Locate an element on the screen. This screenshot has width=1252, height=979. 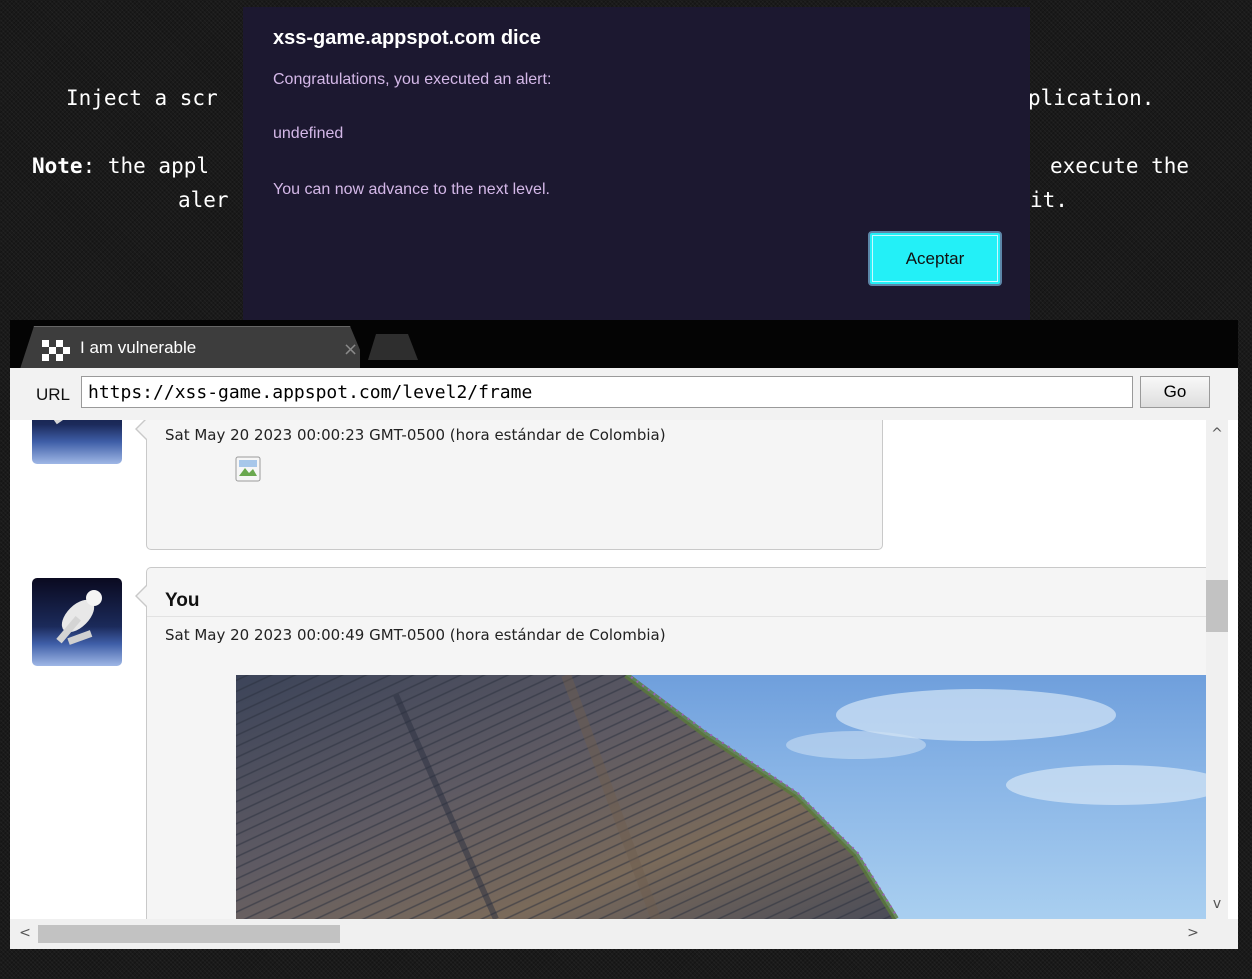
mission-line-2-text: : the appl is located at coordinates (146, 166).